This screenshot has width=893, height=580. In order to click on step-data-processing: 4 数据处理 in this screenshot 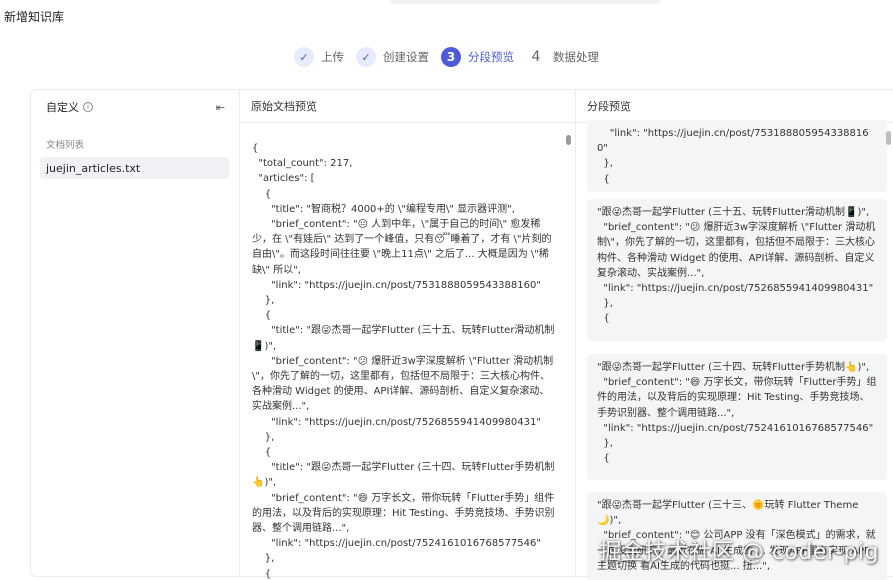, I will do `click(562, 57)`.